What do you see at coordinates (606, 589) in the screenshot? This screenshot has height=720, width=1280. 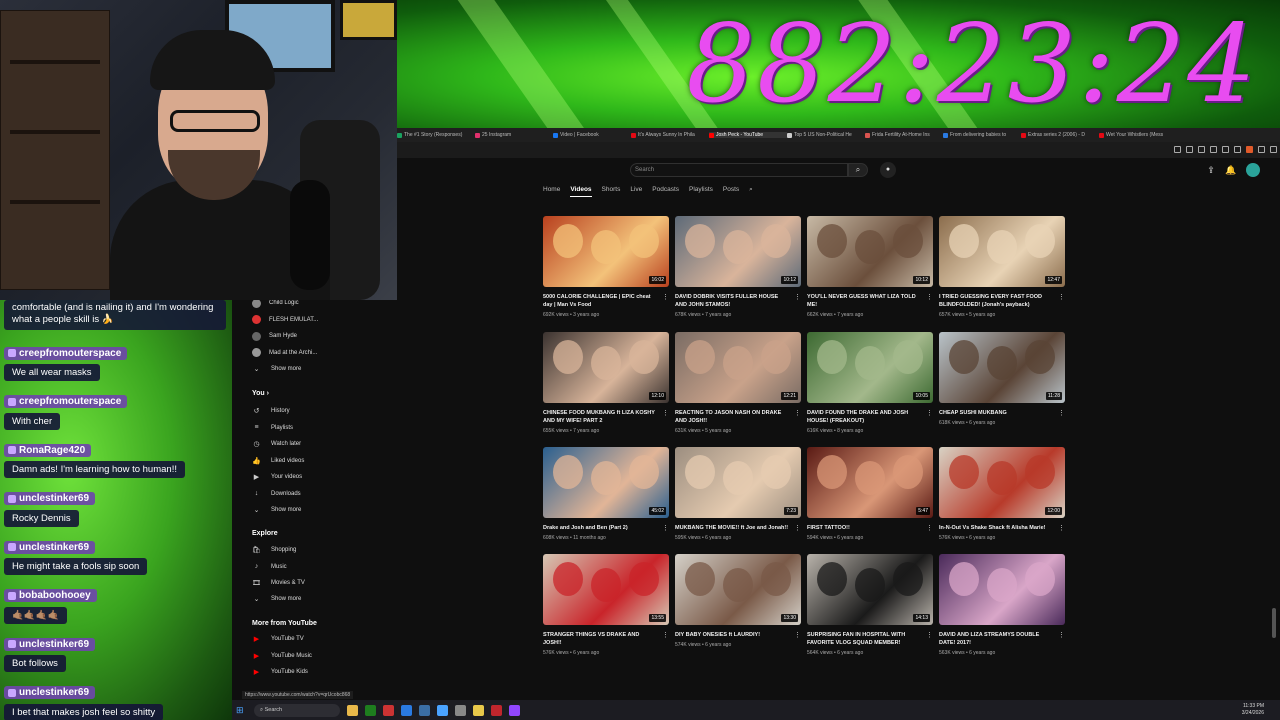 I see `video-thumbnail: 13:55` at bounding box center [606, 589].